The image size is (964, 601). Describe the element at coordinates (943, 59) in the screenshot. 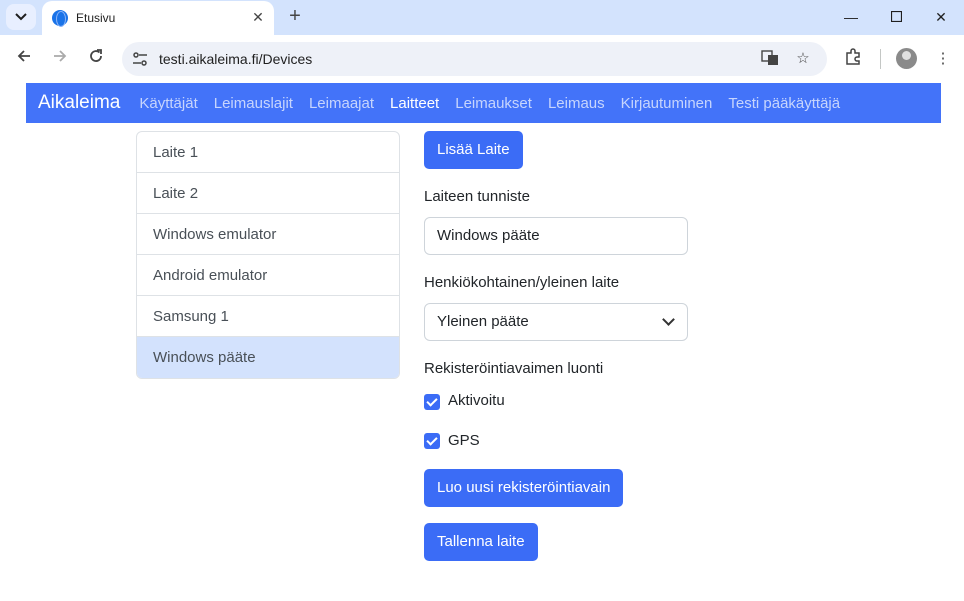

I see `more-menu-icon: ⋮` at that location.